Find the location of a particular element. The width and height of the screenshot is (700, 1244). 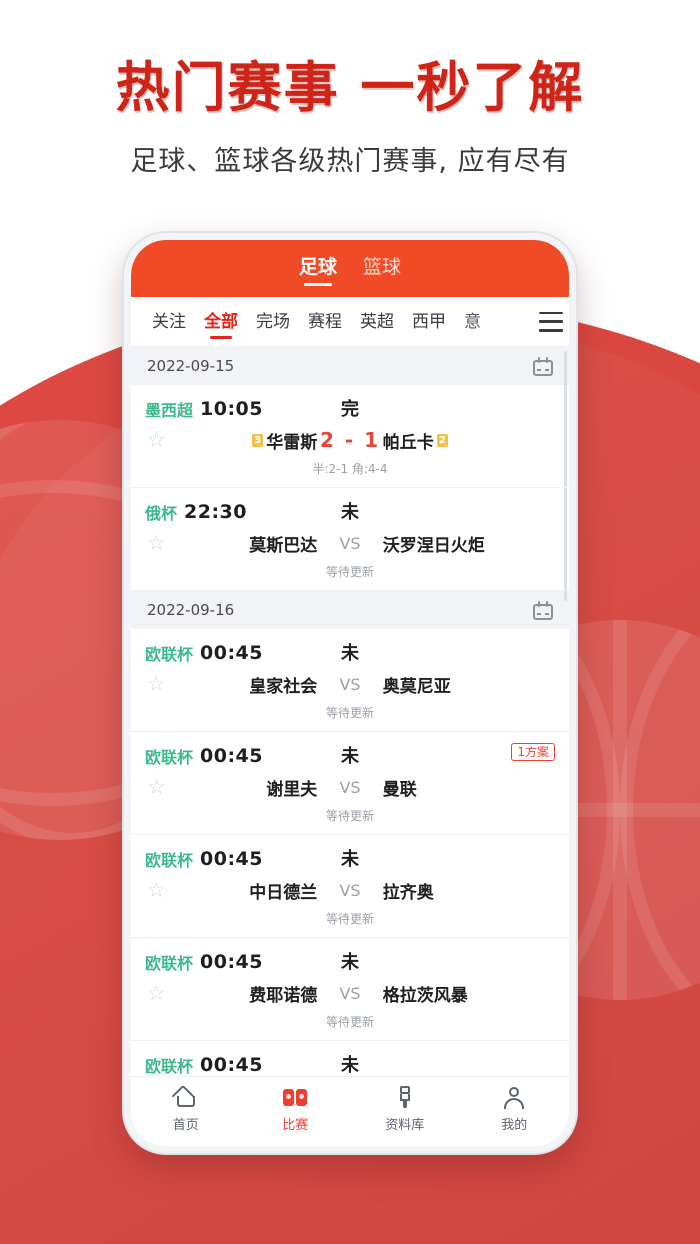

match-row: 欧联杯 00:45 未 is located at coordinates (350, 1058).